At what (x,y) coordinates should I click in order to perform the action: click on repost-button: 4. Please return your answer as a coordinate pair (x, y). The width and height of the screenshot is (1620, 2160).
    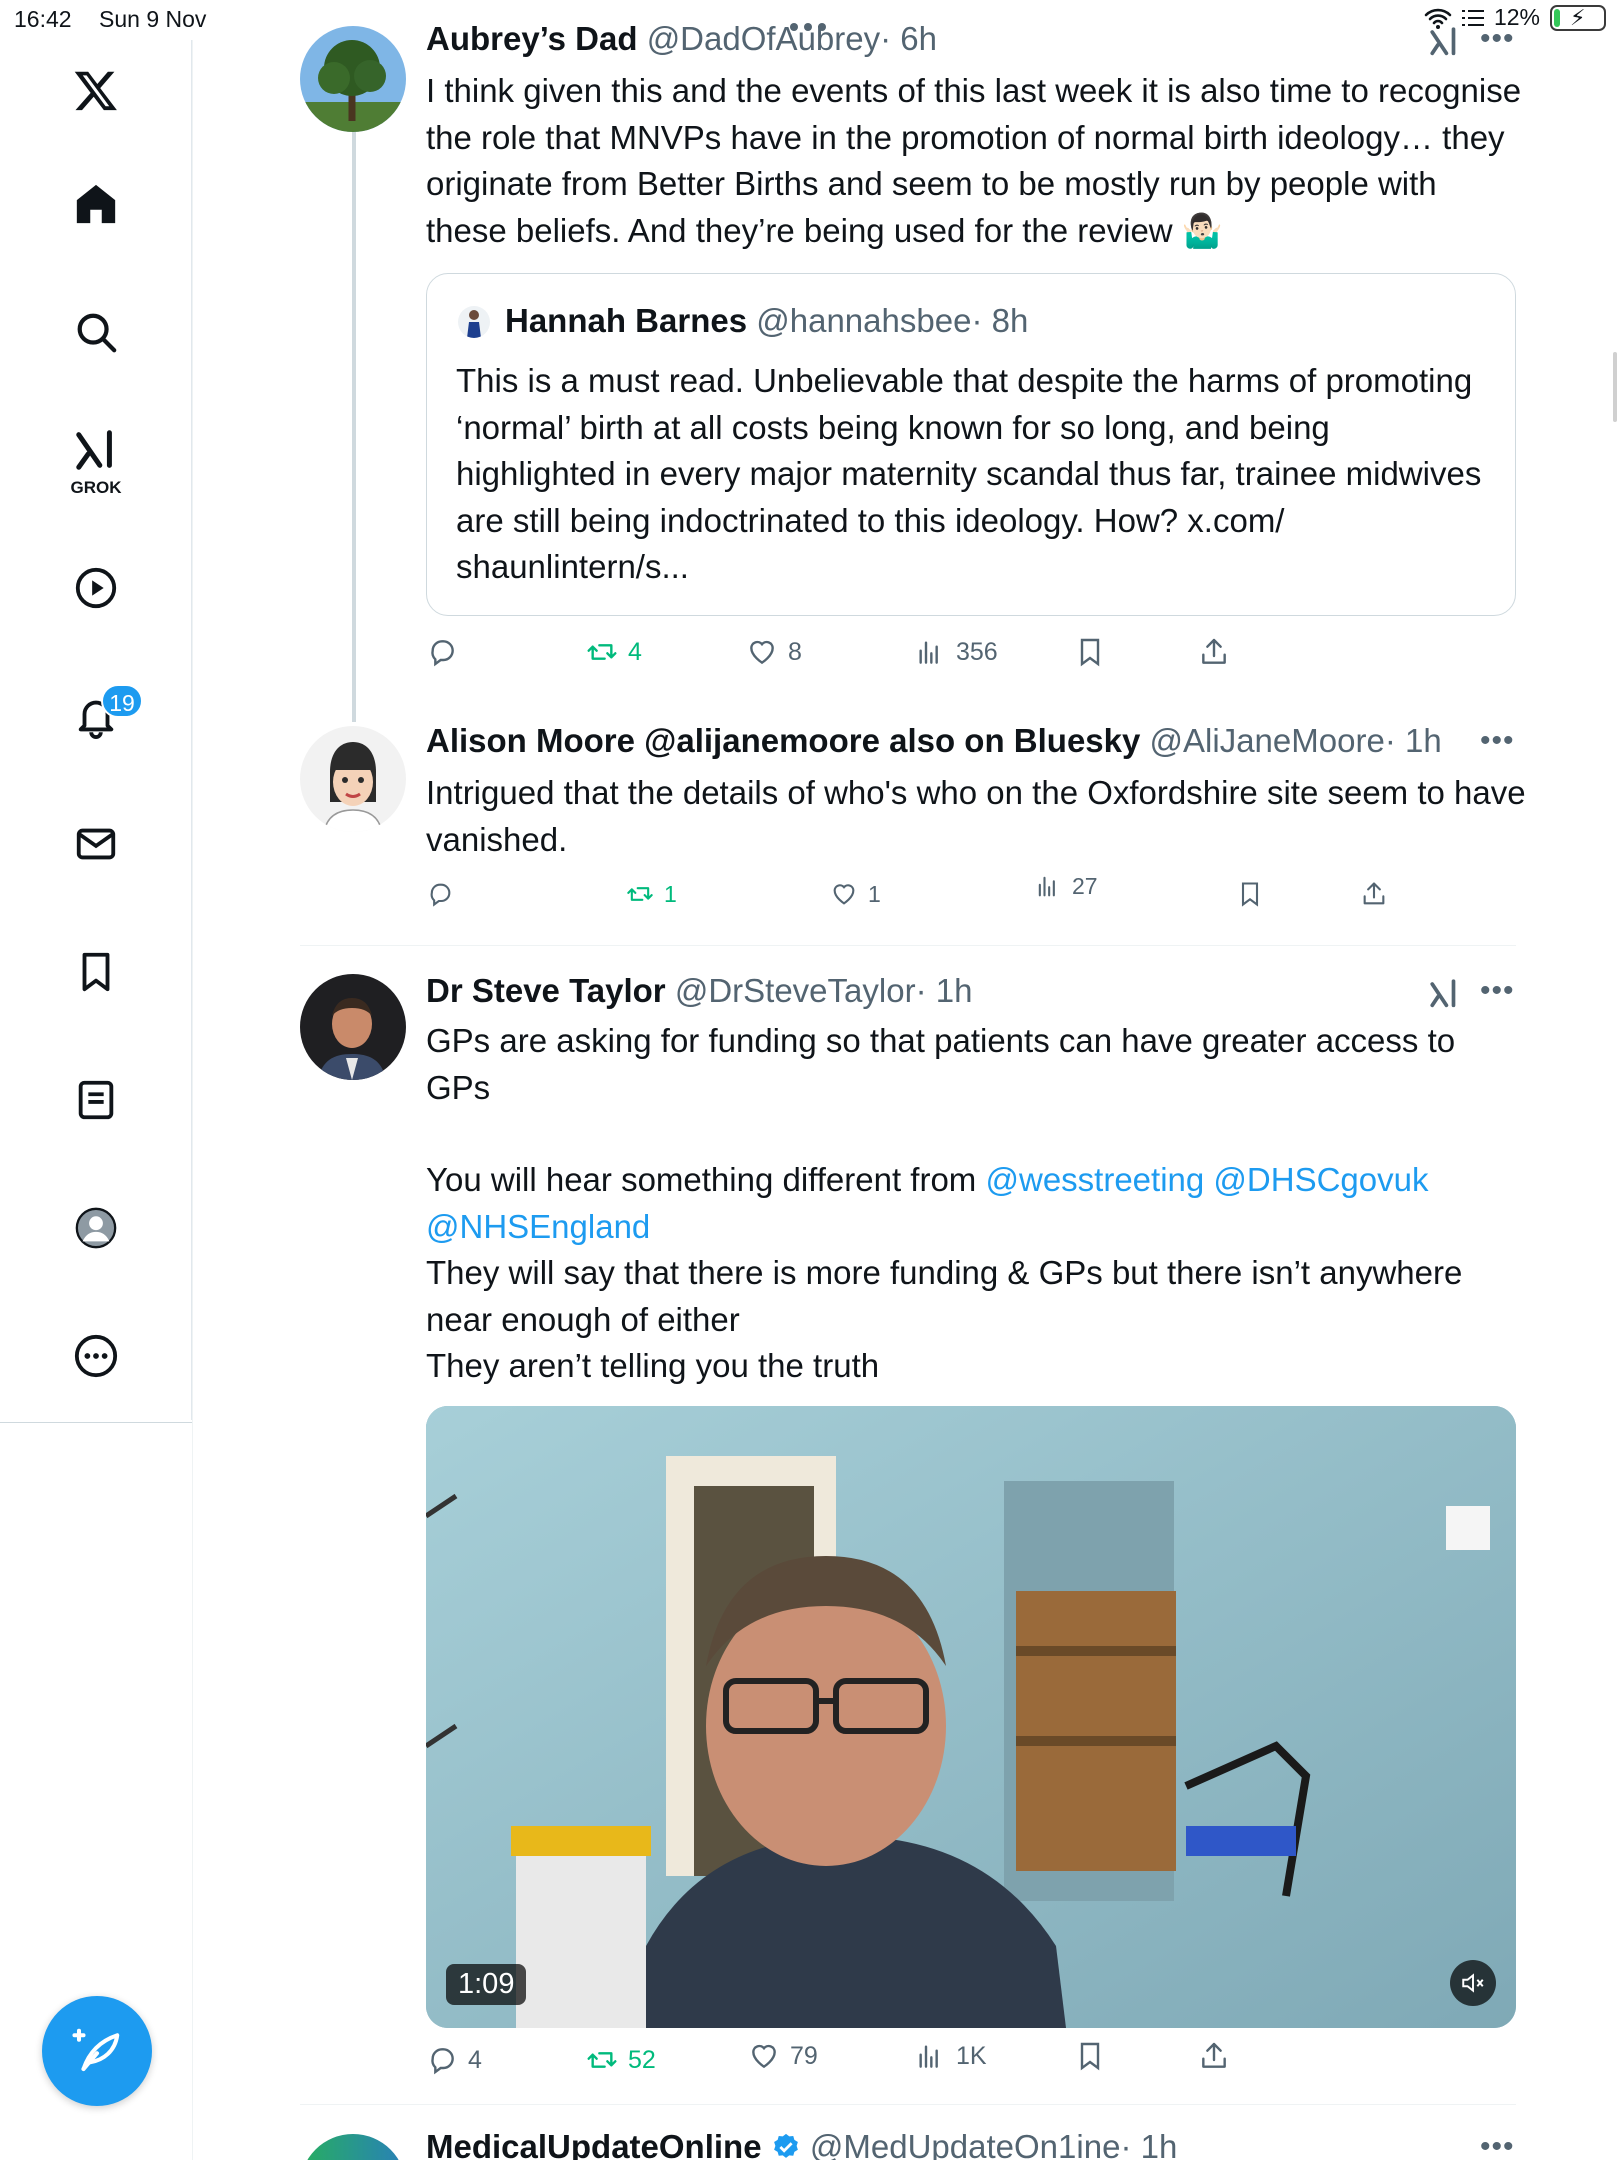
    Looking at the image, I should click on (614, 652).